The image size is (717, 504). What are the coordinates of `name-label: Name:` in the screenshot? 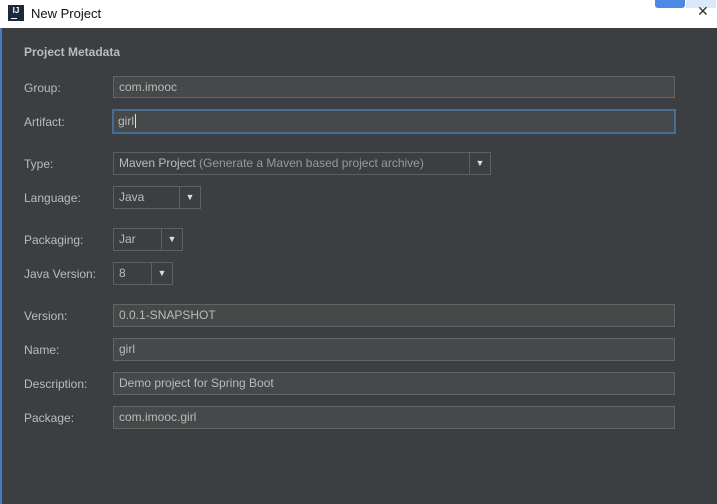 It's located at (42, 350).